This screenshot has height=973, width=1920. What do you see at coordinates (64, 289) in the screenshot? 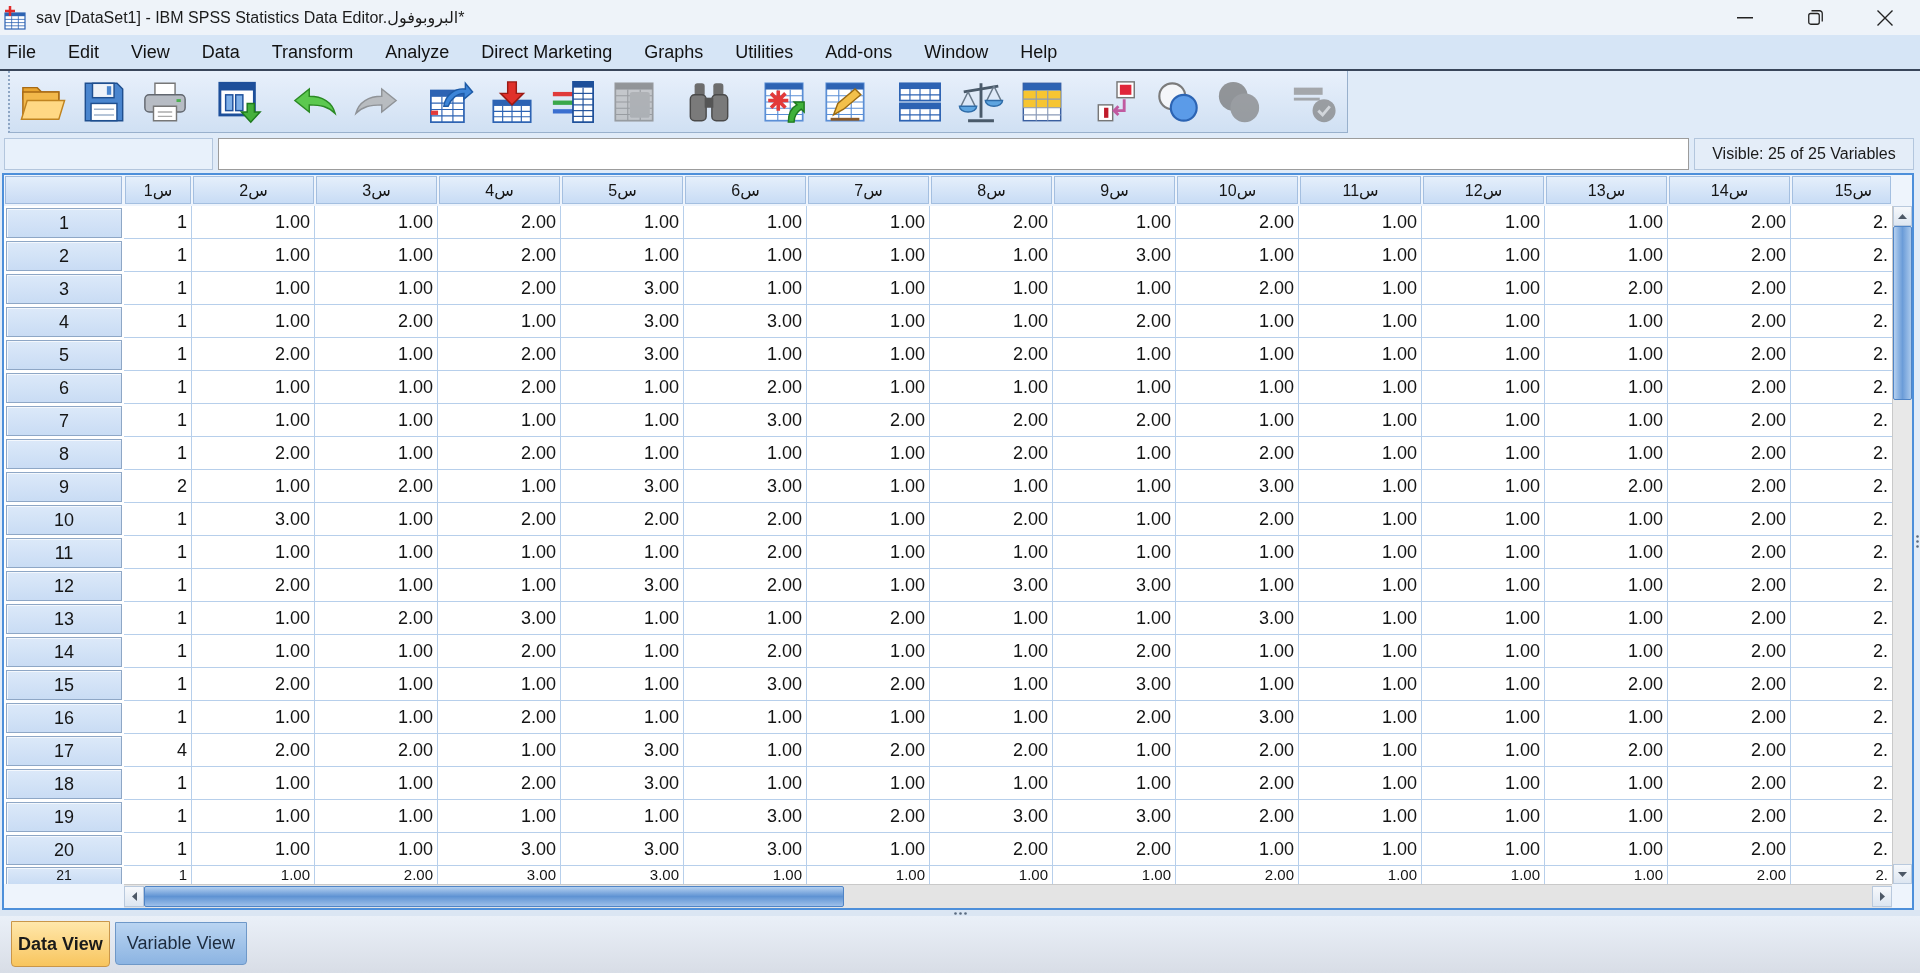
I see `row-header: 3` at bounding box center [64, 289].